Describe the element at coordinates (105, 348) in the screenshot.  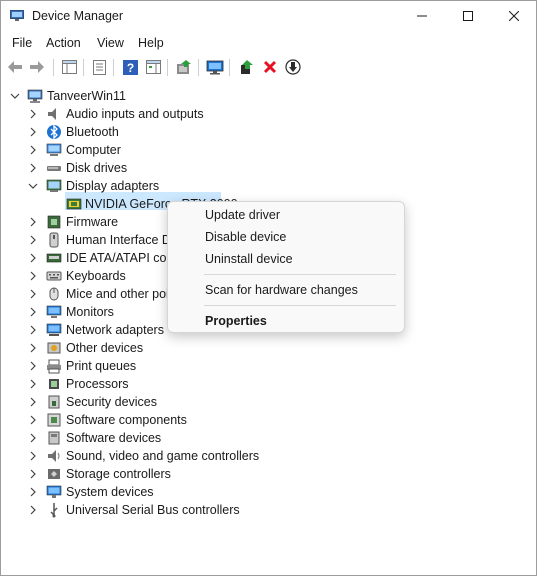
I see `tree-category-label: Other devices` at that location.